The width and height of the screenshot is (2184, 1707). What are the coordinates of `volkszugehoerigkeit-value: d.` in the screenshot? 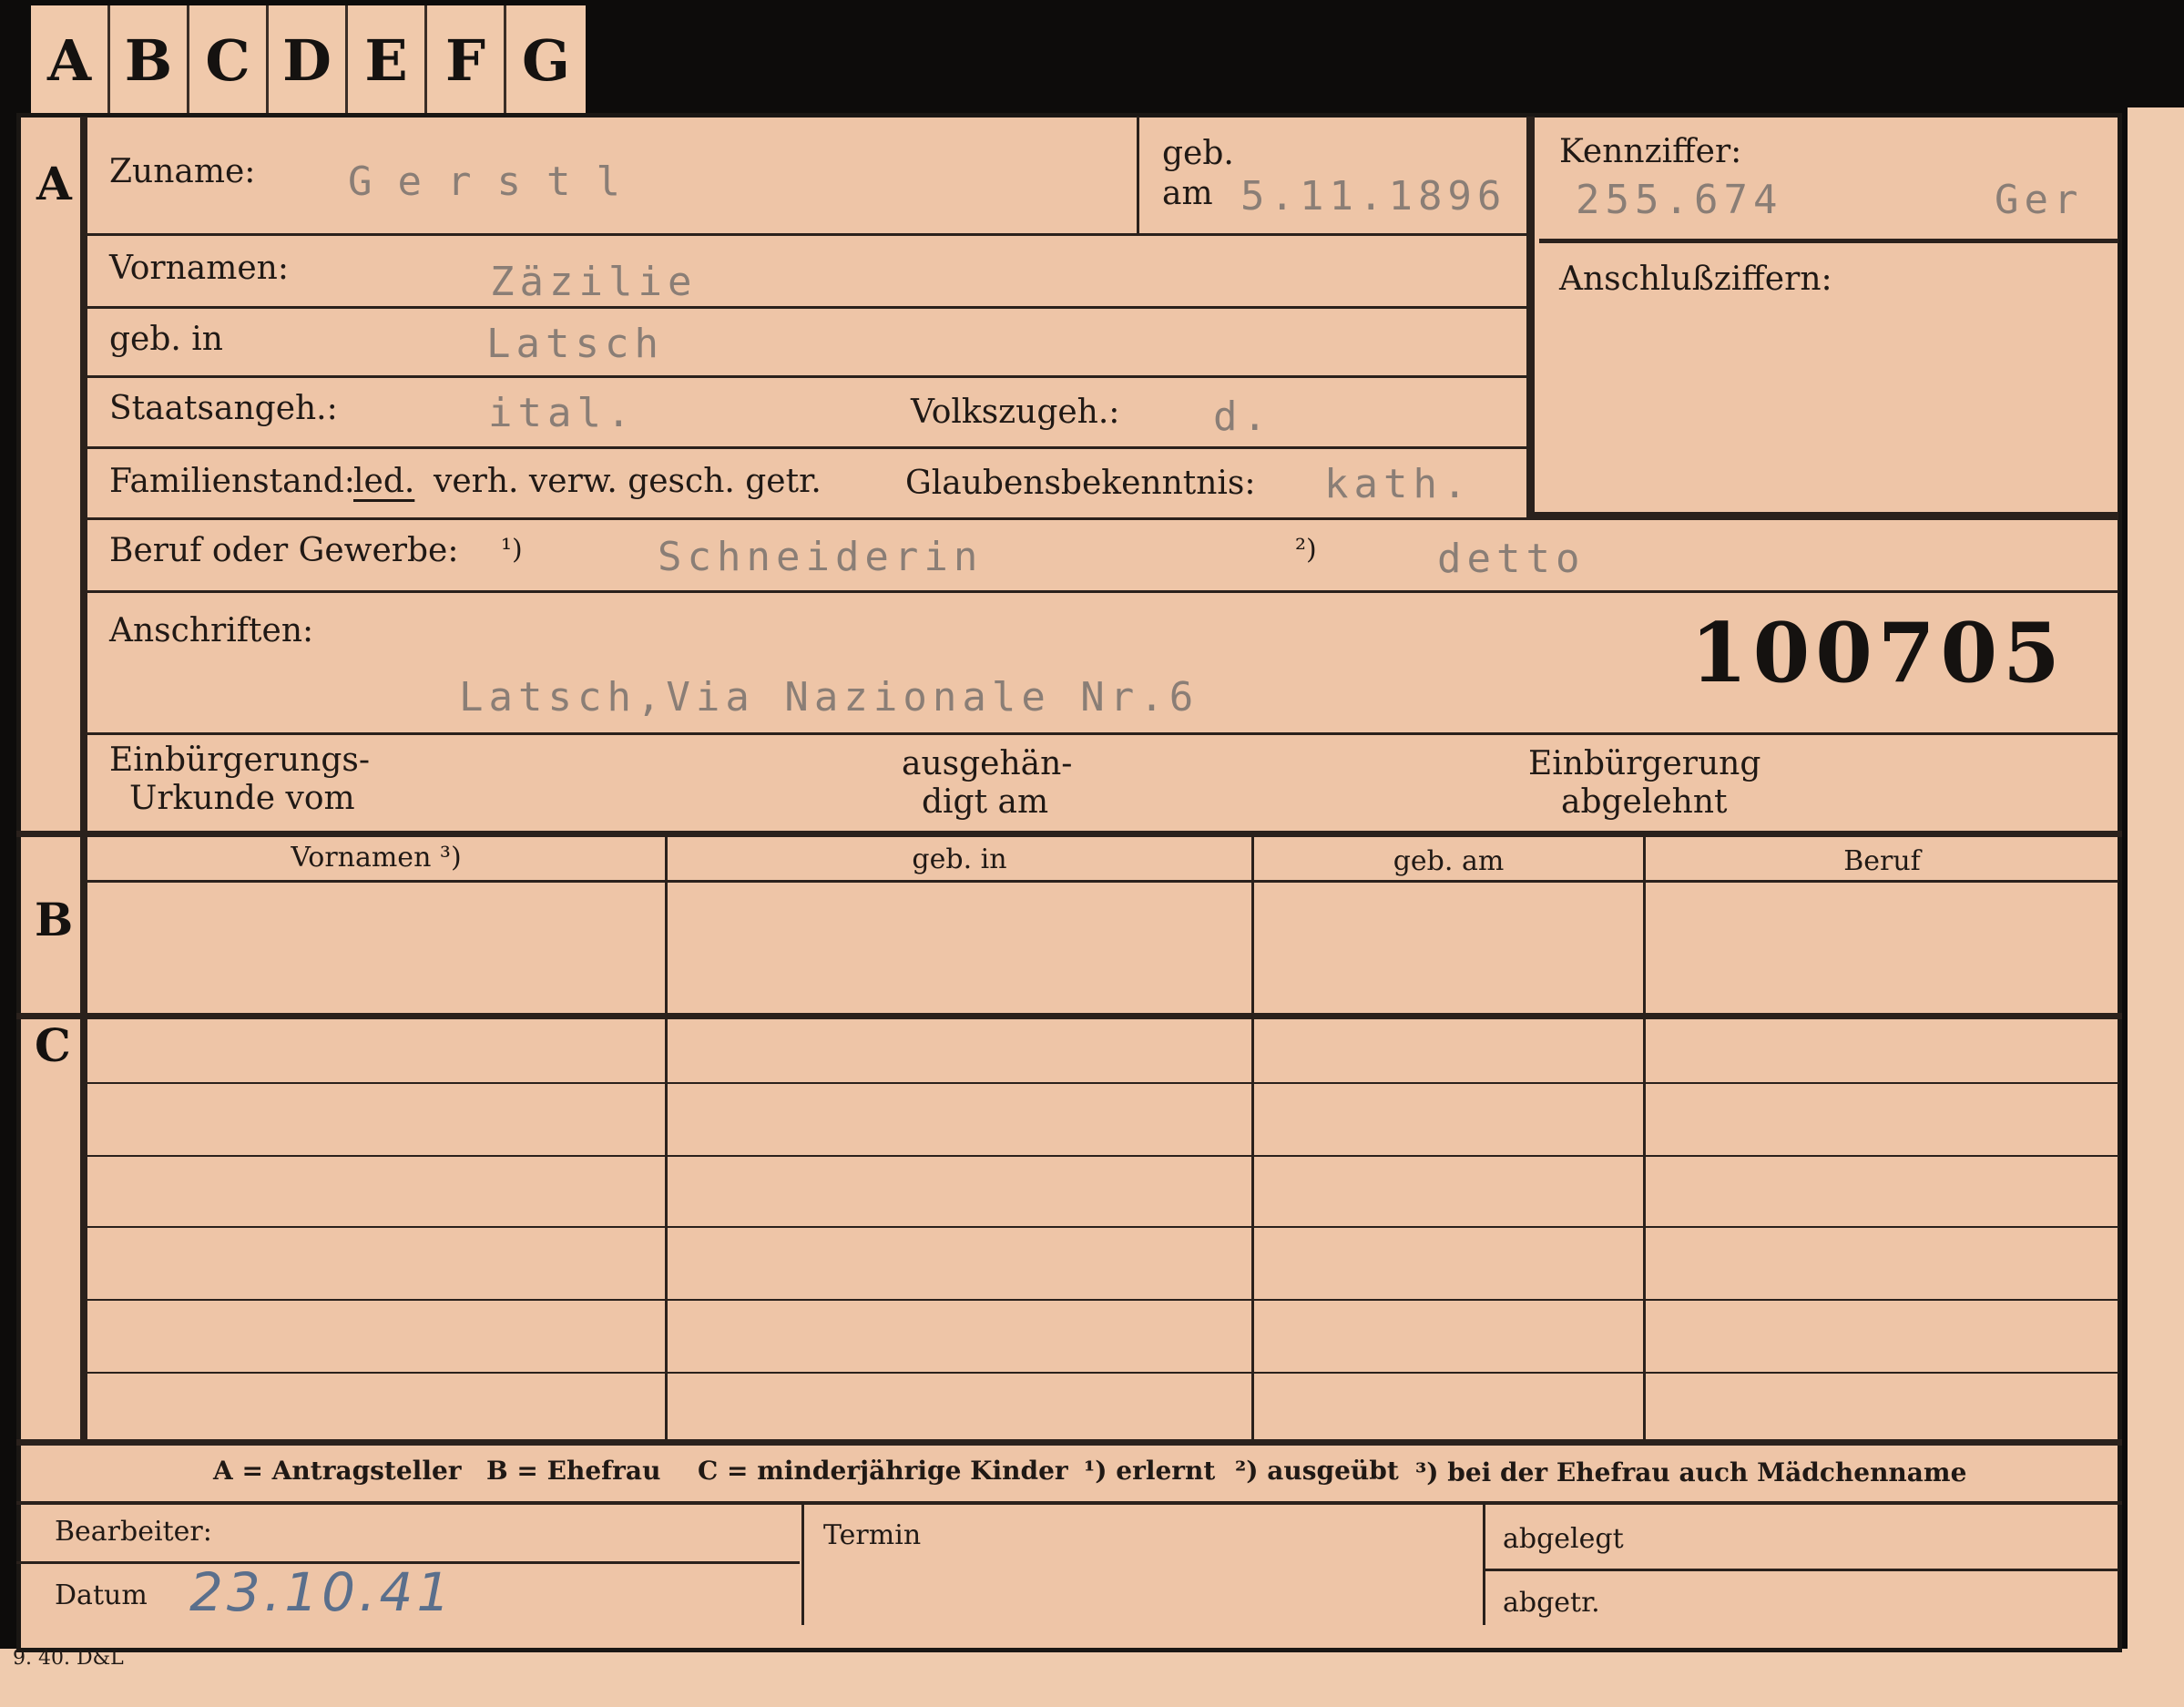 It's located at (1242, 417).